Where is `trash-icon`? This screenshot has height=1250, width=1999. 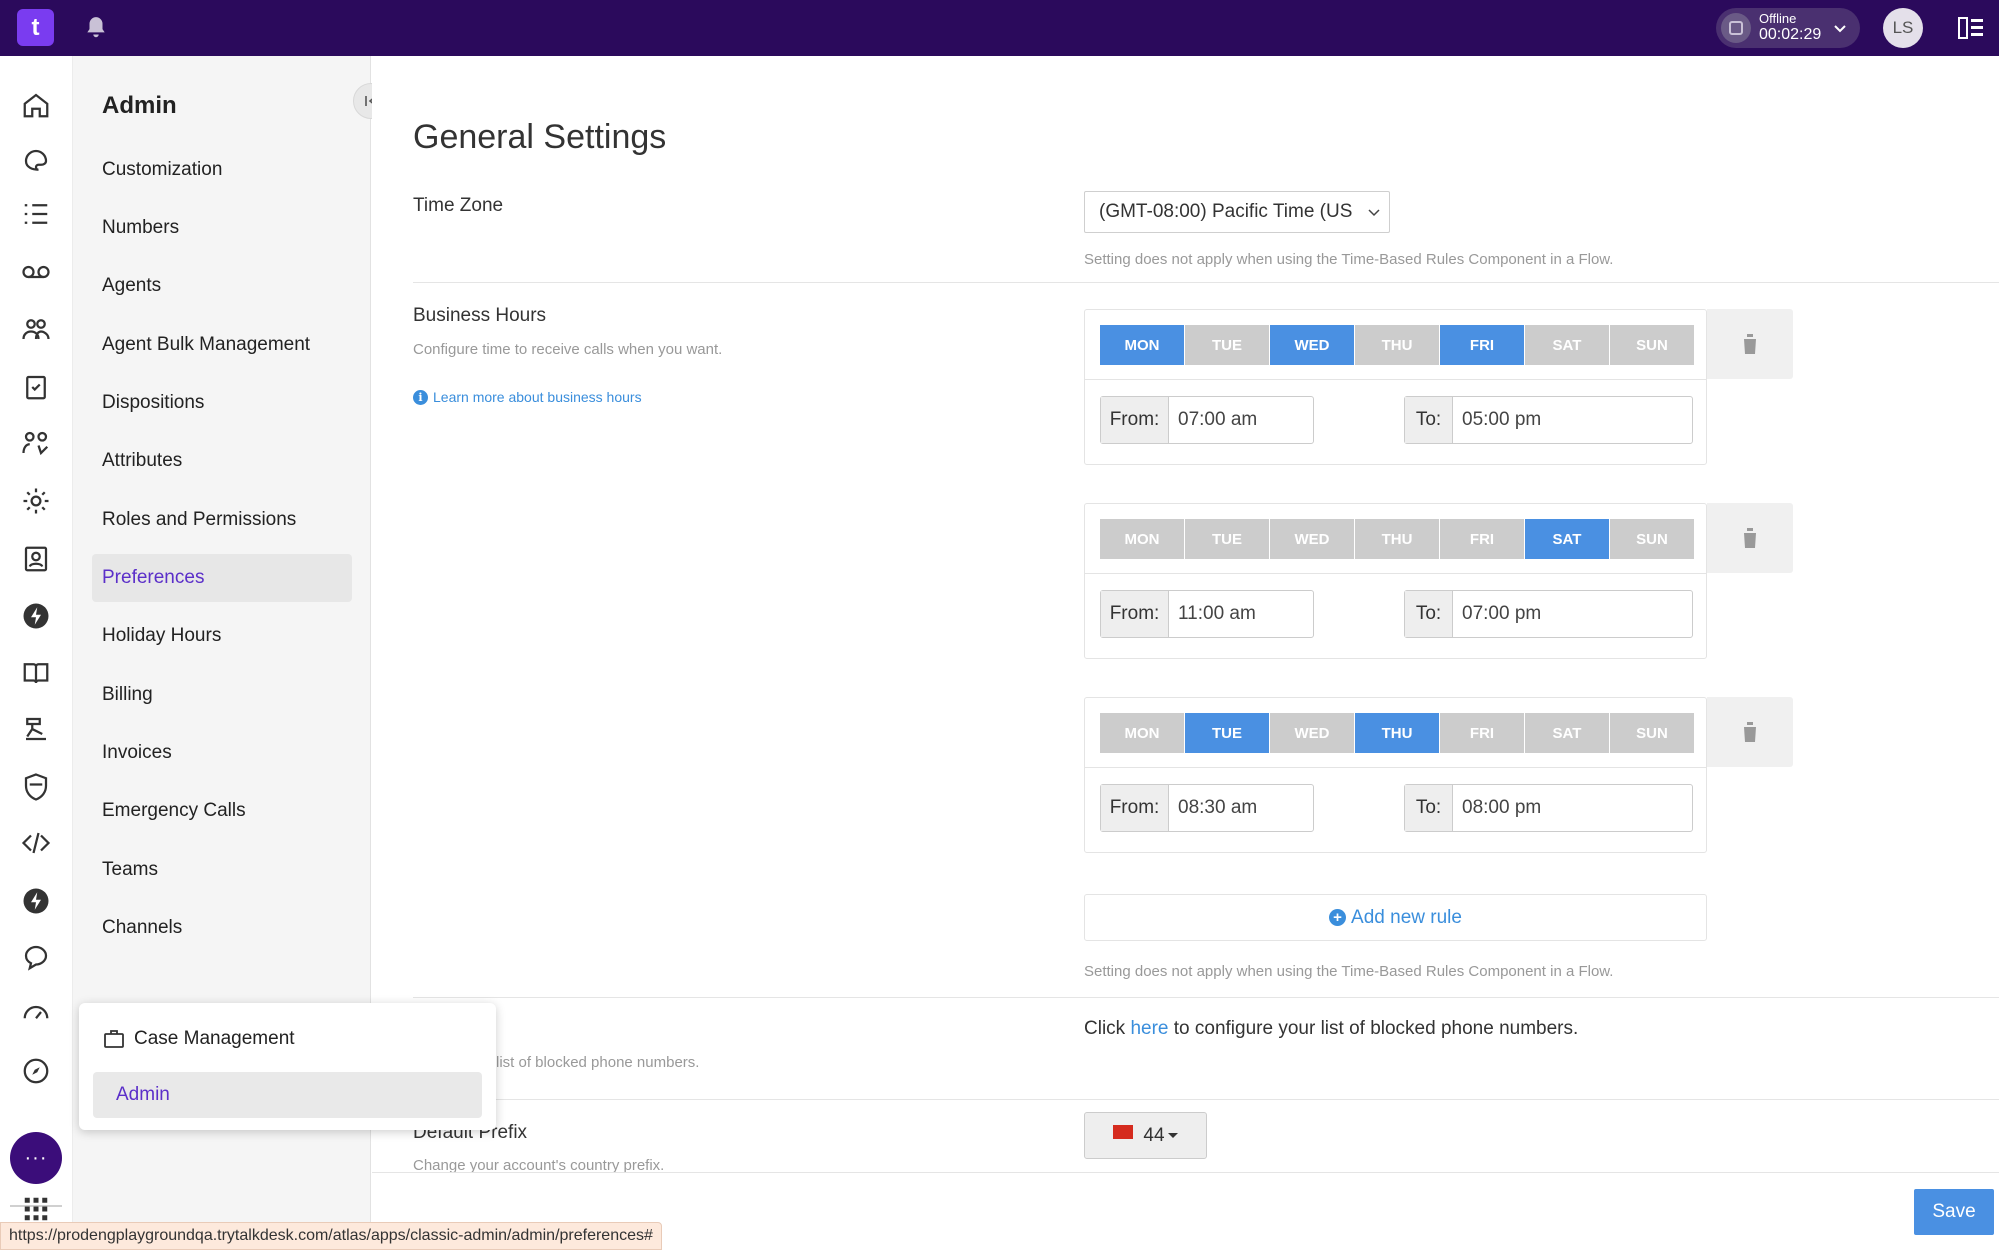 trash-icon is located at coordinates (1750, 538).